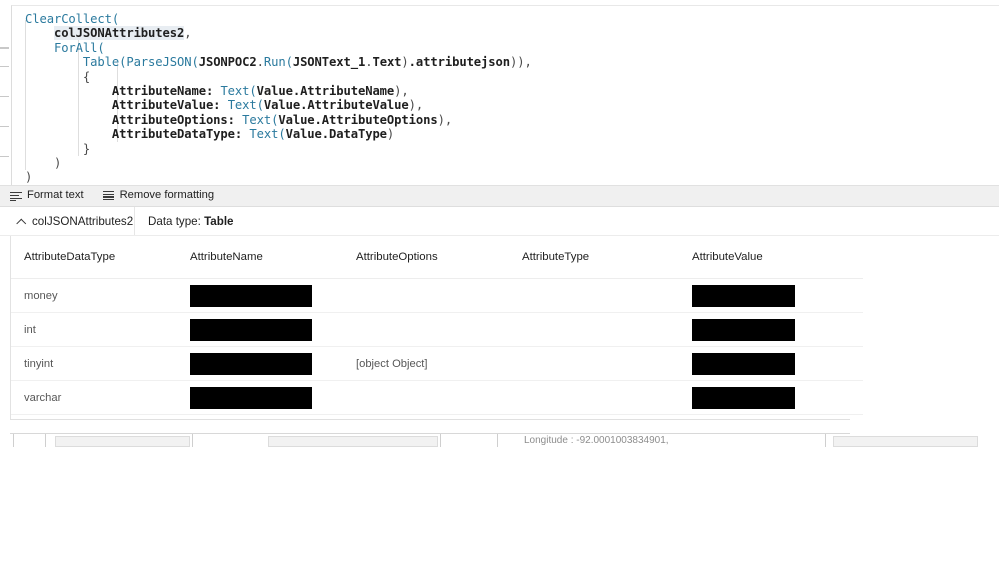  What do you see at coordinates (607, 257) in the screenshot?
I see `column-header-attributetype: AttributeType` at bounding box center [607, 257].